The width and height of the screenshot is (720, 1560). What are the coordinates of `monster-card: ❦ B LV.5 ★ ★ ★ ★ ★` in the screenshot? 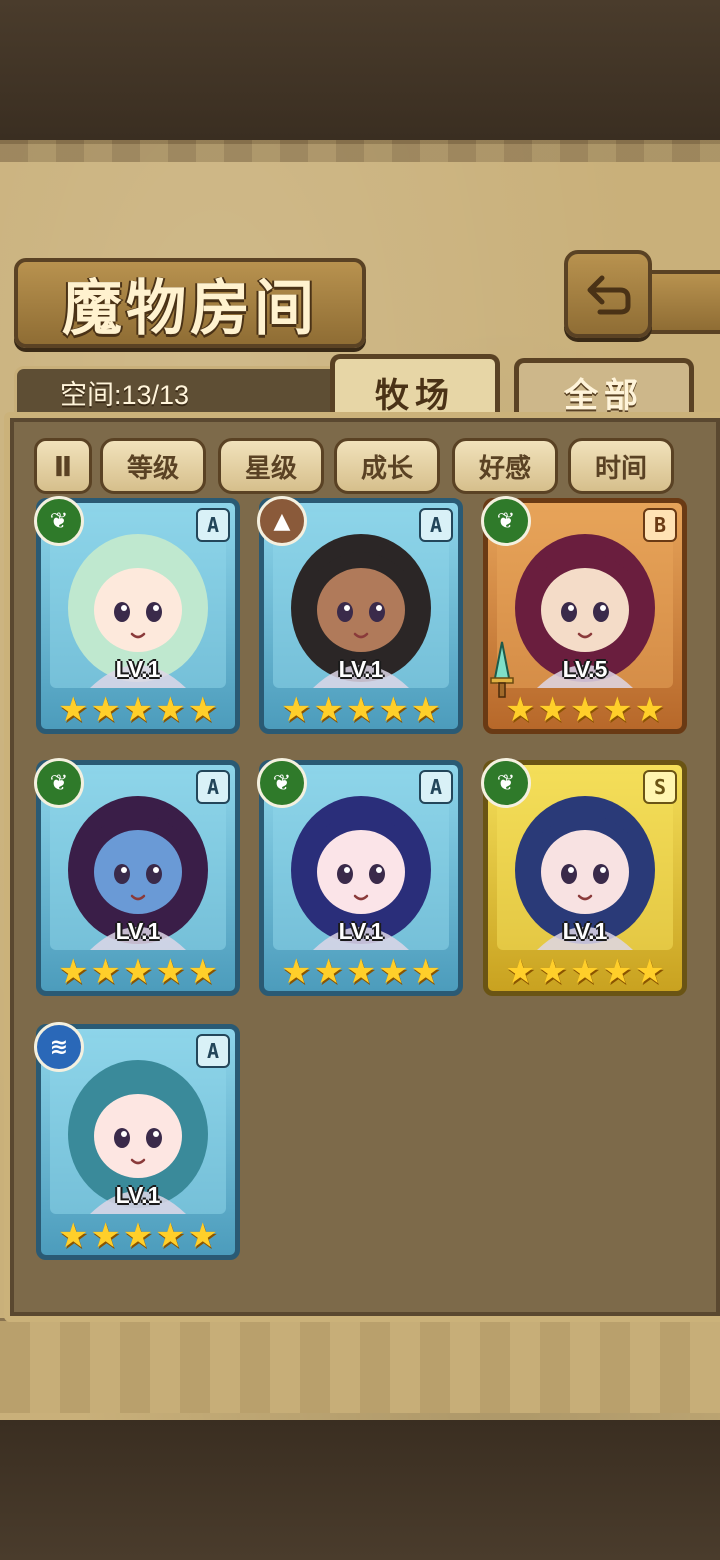 It's located at (584, 615).